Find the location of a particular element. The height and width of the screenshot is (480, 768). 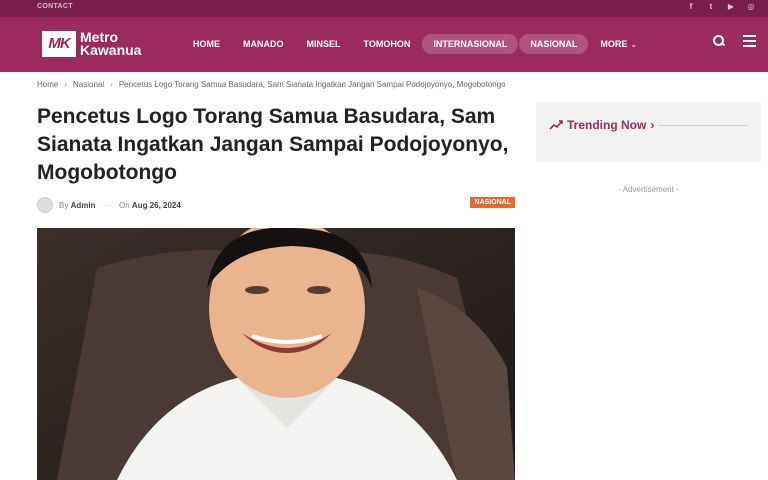

nav-item-more-label: MORE is located at coordinates (614, 44).